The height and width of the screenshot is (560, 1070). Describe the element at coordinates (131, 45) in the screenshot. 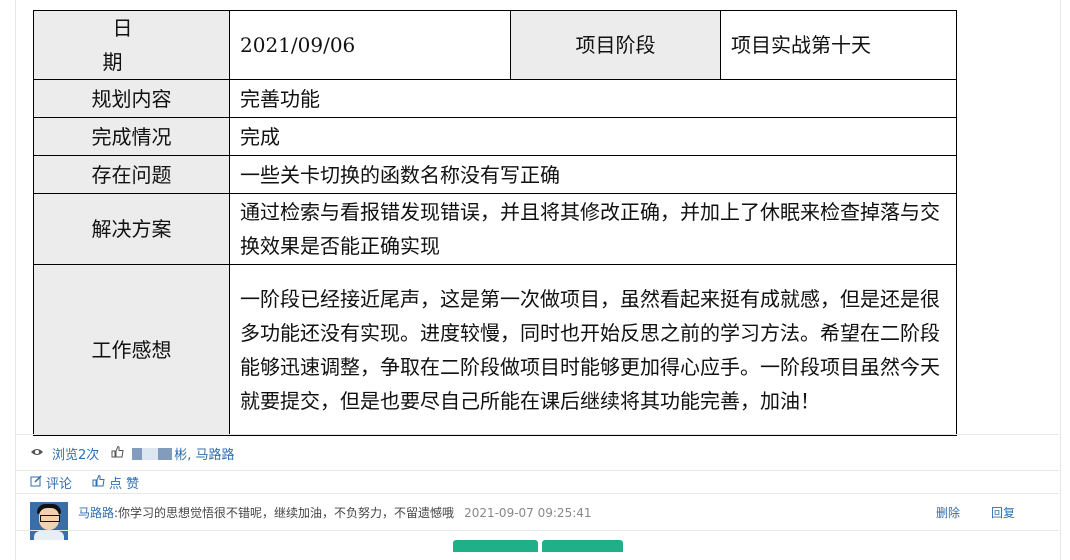

I see `date-label: 日 期` at that location.